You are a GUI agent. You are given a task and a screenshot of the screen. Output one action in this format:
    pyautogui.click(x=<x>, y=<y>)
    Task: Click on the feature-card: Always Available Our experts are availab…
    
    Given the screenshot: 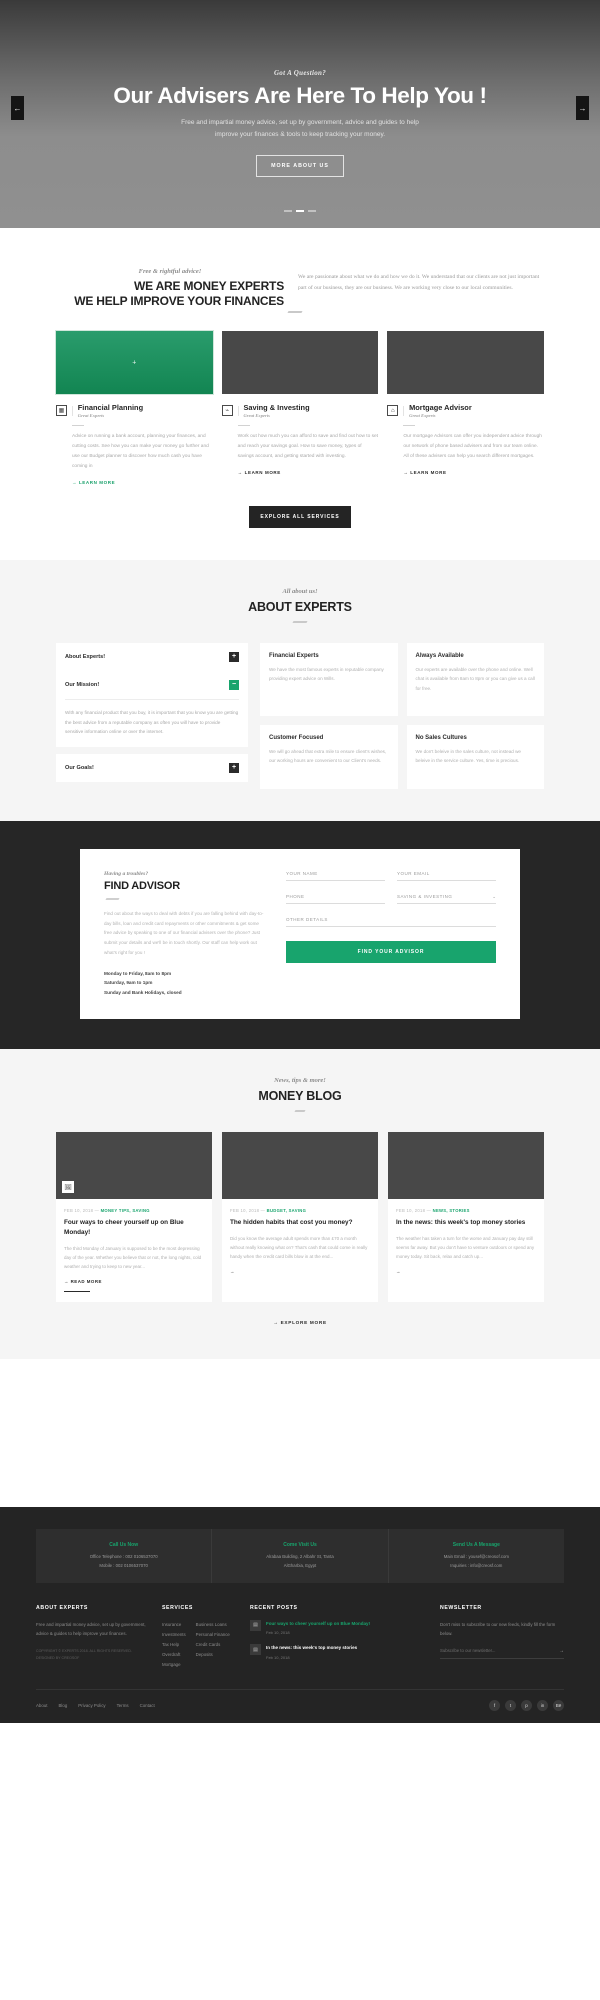 What is the action you would take?
    pyautogui.click(x=475, y=680)
    